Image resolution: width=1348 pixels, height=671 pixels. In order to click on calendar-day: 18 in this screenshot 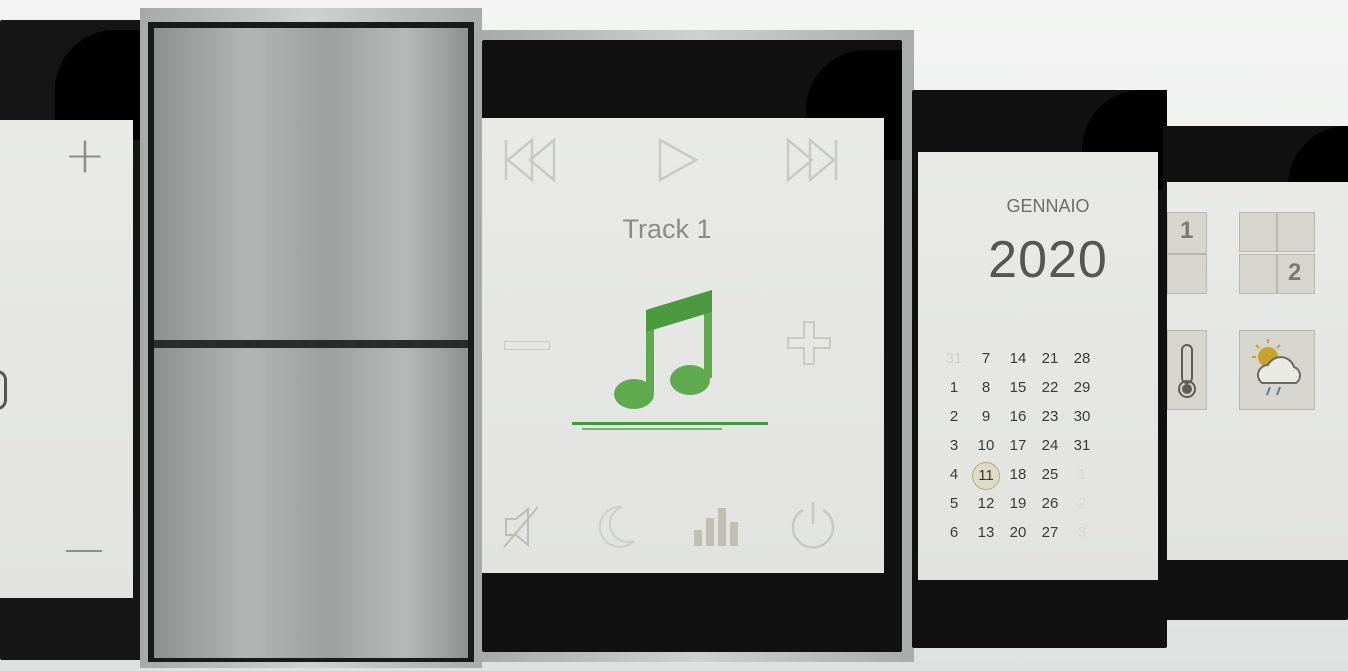, I will do `click(1018, 474)`.